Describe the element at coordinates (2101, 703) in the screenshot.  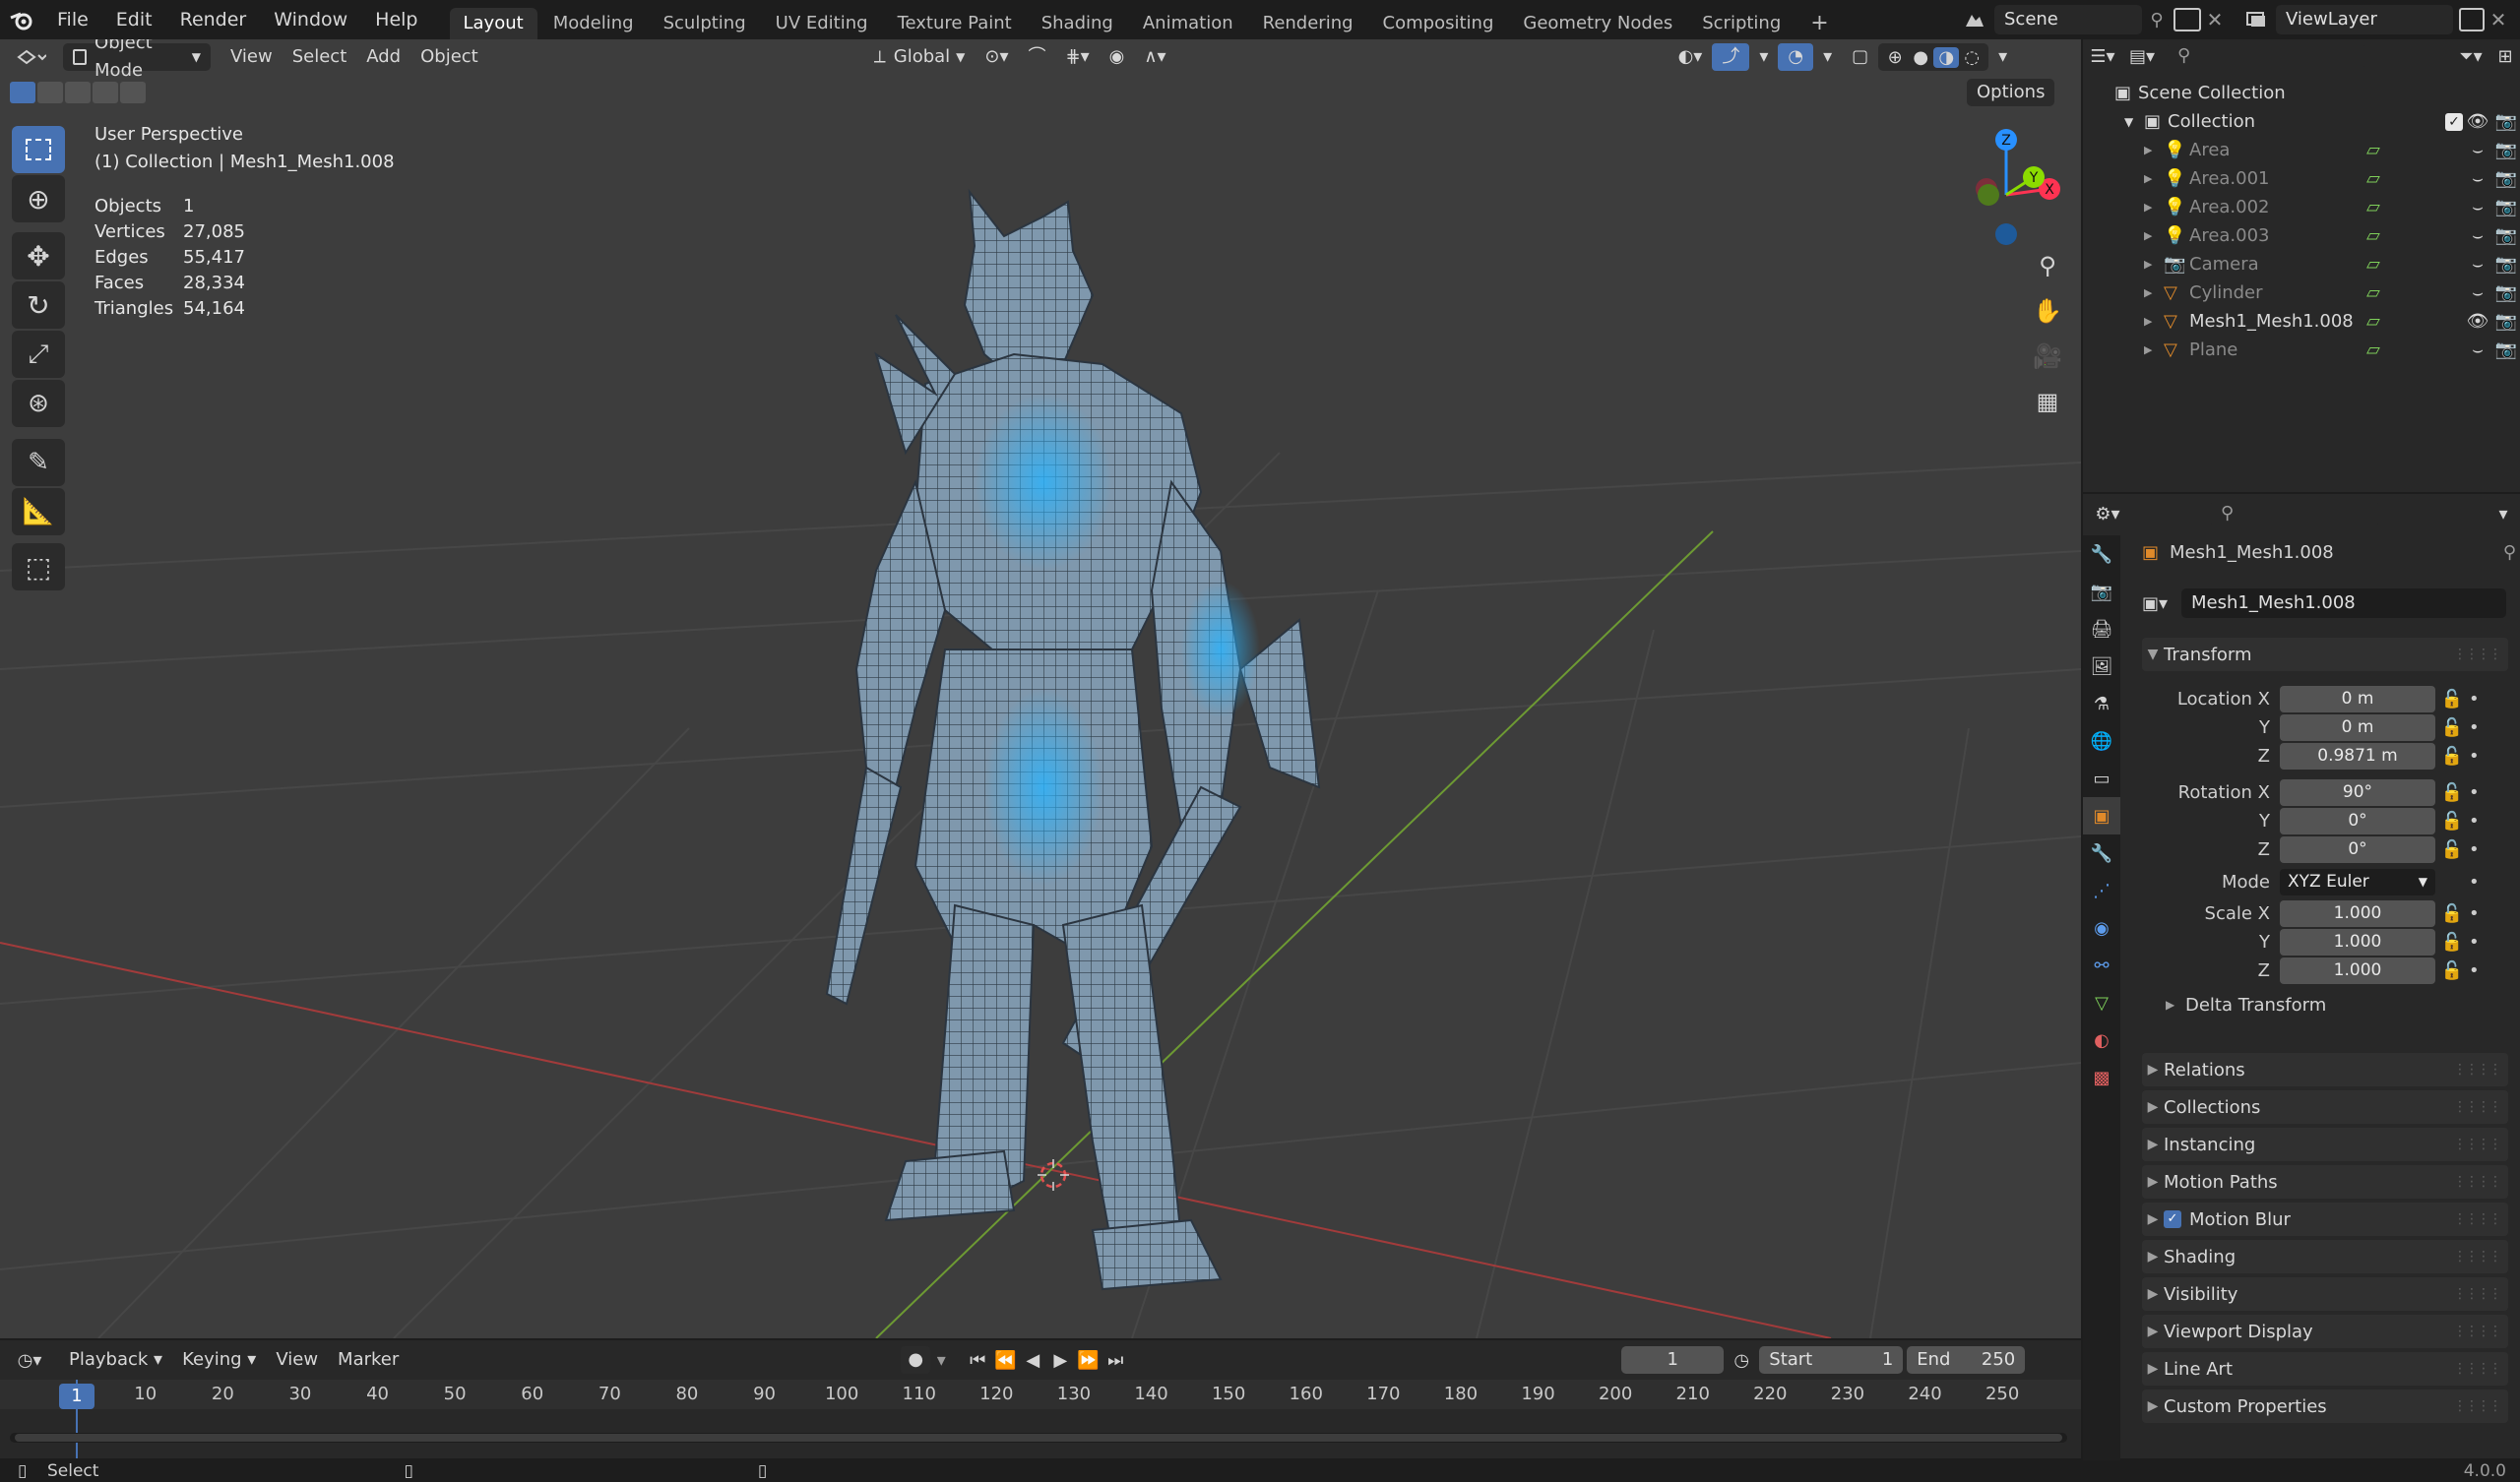
I see `scene-tab-icon: ⚗` at that location.